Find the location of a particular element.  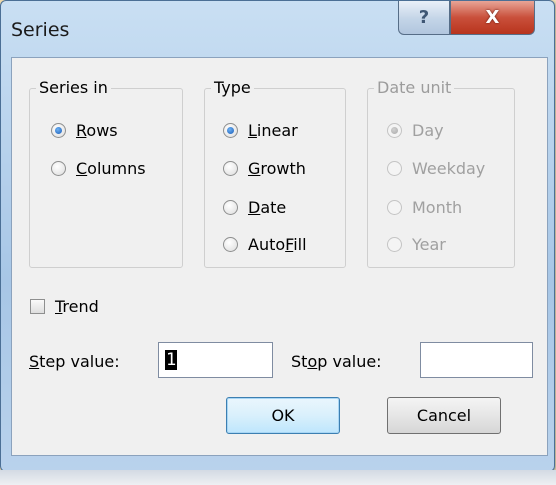

radio-rows: Rows is located at coordinates (84, 130).